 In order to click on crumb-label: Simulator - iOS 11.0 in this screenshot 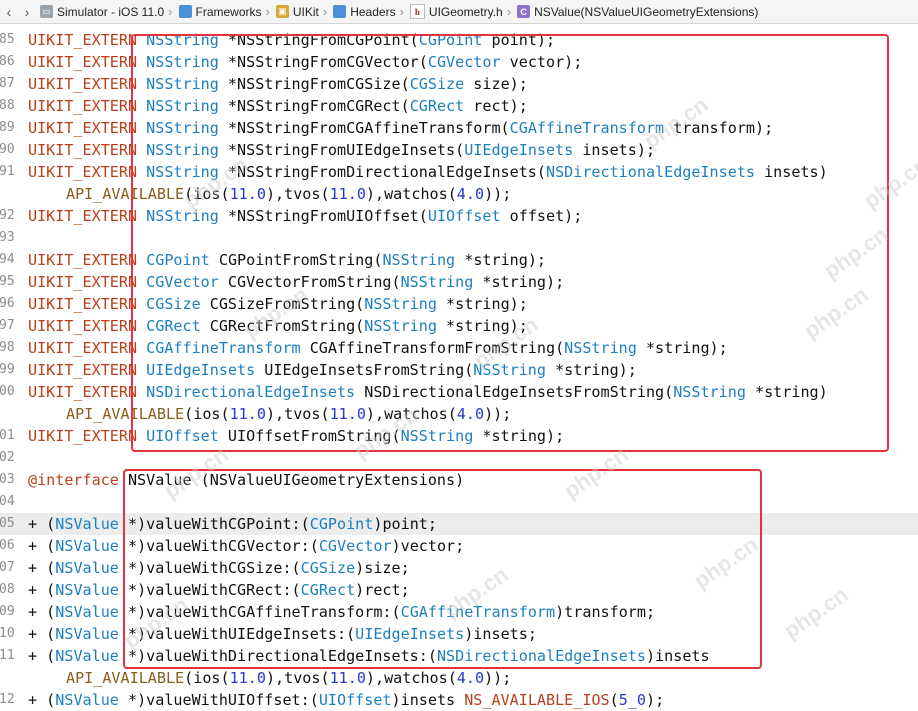, I will do `click(111, 11)`.